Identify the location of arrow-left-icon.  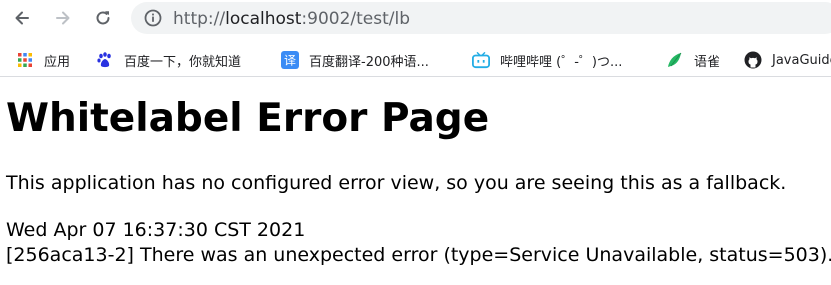
(22, 18).